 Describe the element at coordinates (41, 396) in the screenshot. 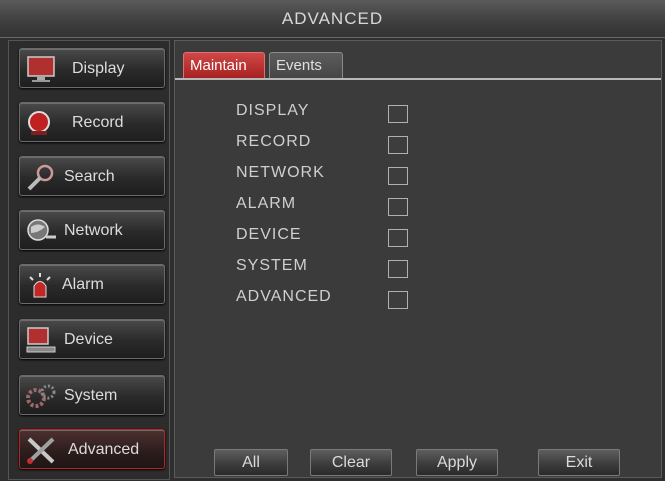

I see `gears-icon` at that location.